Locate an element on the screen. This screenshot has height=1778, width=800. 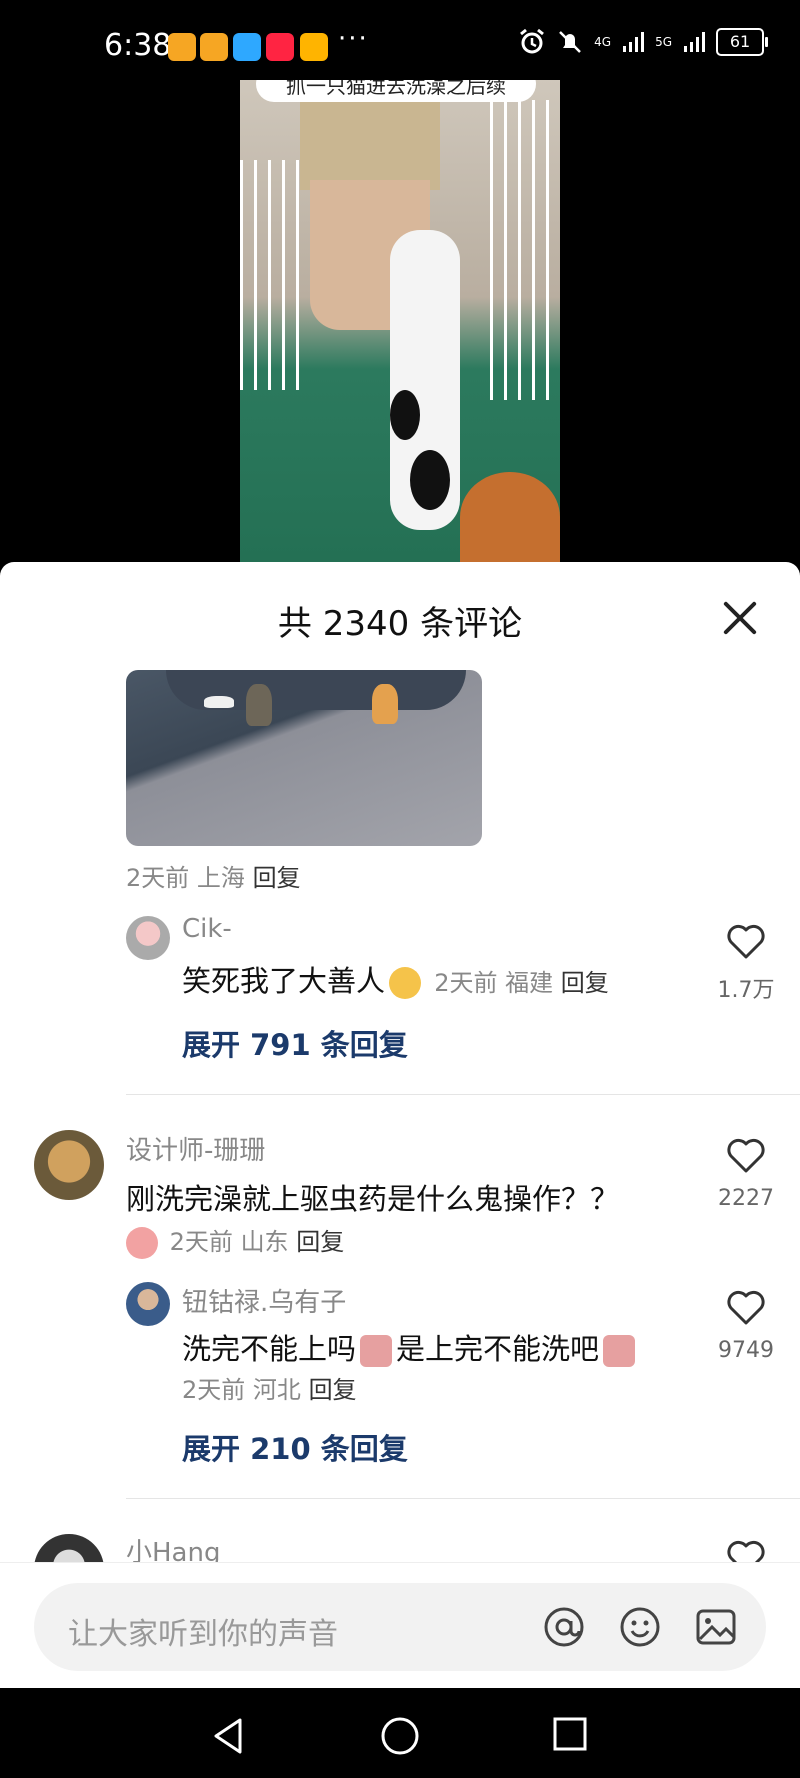
back-icon is located at coordinates (228, 1736).